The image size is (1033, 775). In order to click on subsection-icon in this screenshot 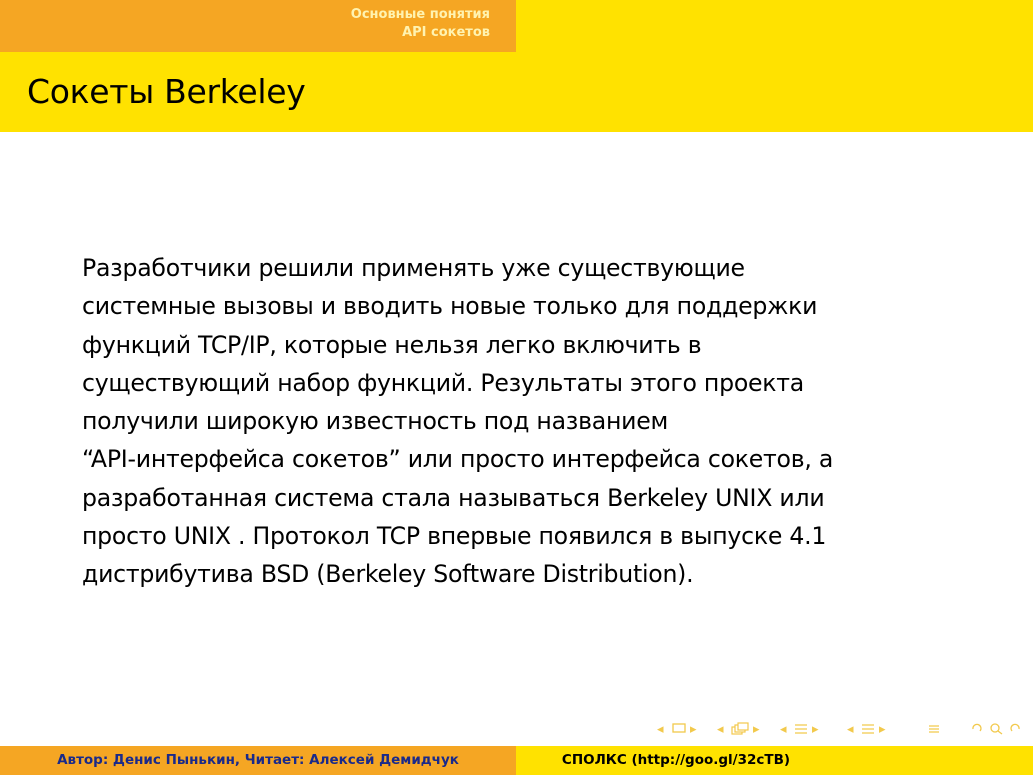, I will do `click(801, 731)`.